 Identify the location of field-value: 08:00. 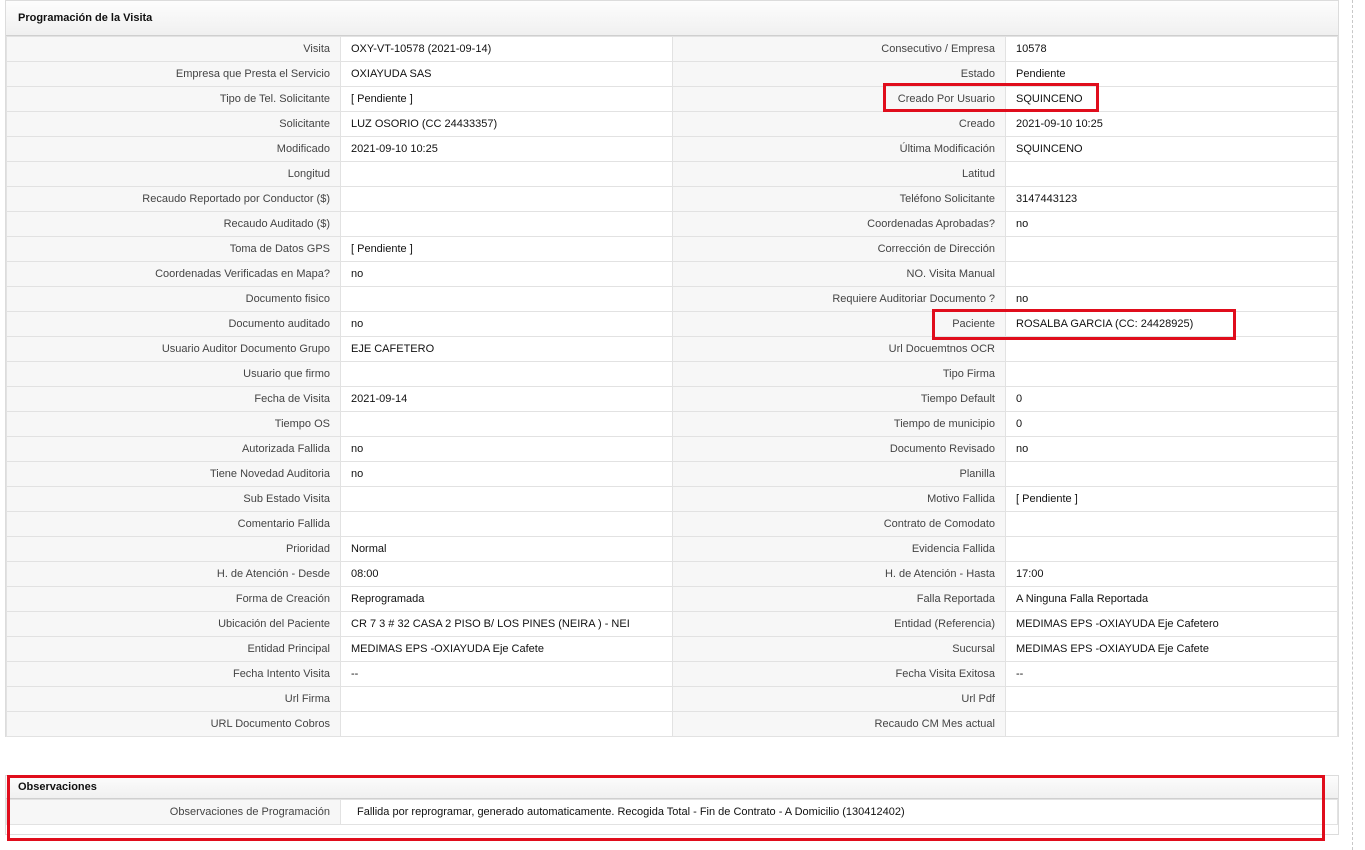
(506, 574).